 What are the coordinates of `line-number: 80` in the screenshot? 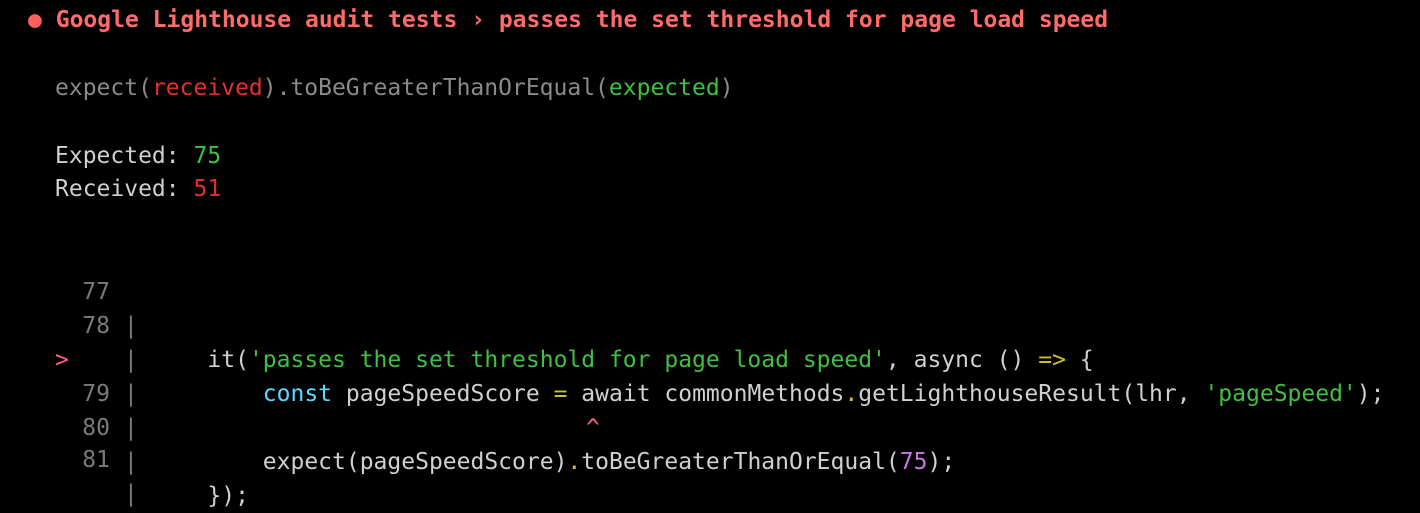 It's located at (96, 428).